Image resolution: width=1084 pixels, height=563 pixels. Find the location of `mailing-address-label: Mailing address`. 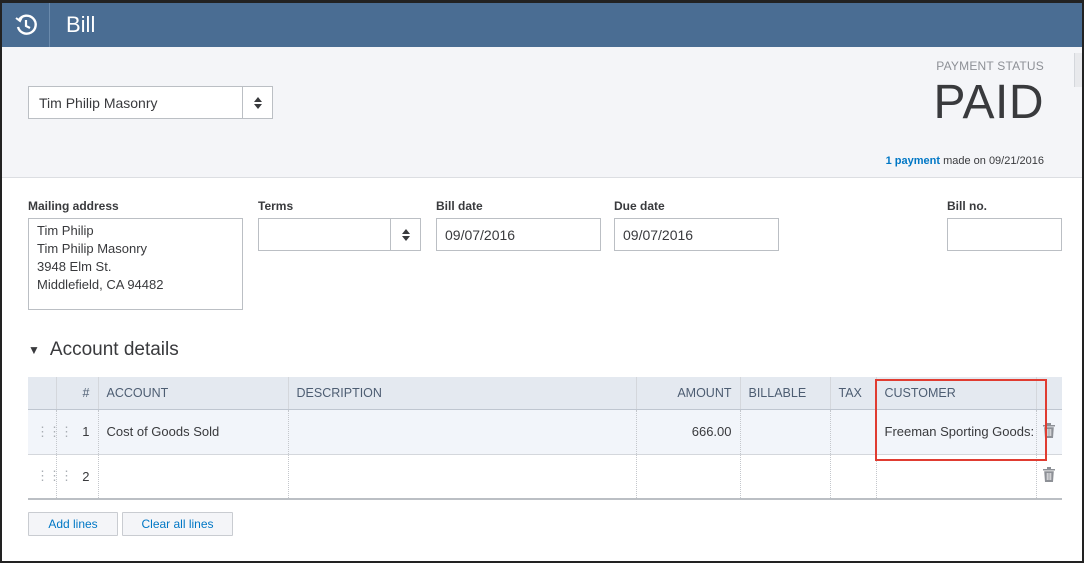

mailing-address-label: Mailing address is located at coordinates (73, 206).